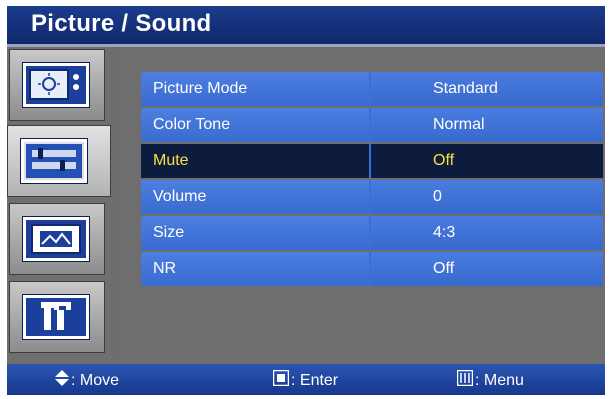 The width and height of the screenshot is (612, 399). What do you see at coordinates (54, 161) in the screenshot?
I see `sound-settings-icon` at bounding box center [54, 161].